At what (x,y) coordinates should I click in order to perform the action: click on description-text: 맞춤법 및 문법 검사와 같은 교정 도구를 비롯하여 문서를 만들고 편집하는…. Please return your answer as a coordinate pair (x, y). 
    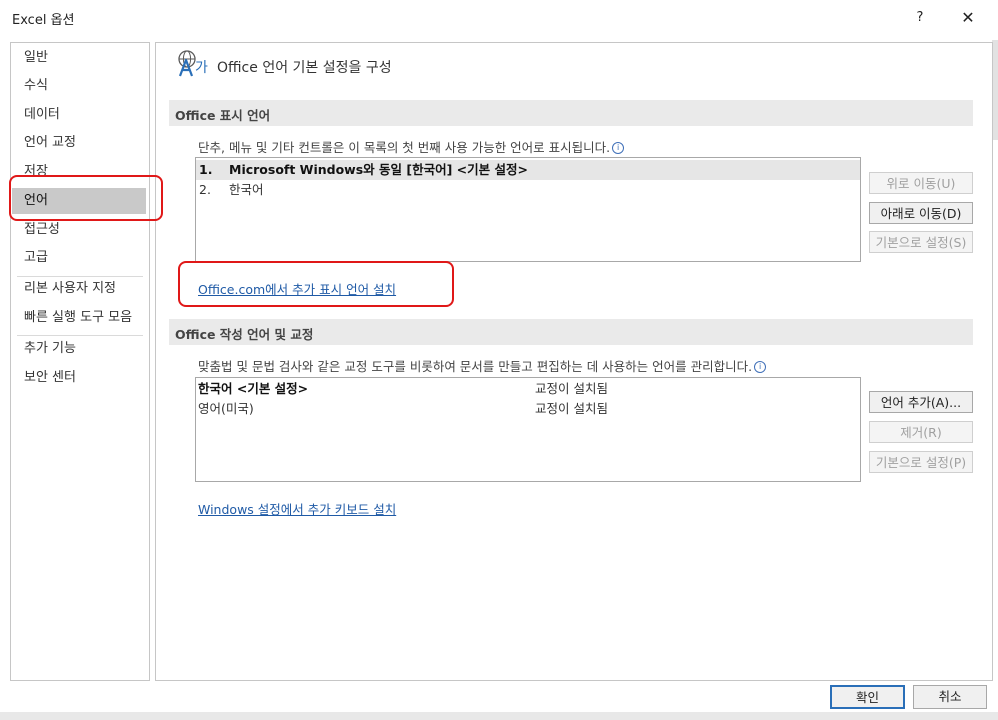
    Looking at the image, I should click on (475, 366).